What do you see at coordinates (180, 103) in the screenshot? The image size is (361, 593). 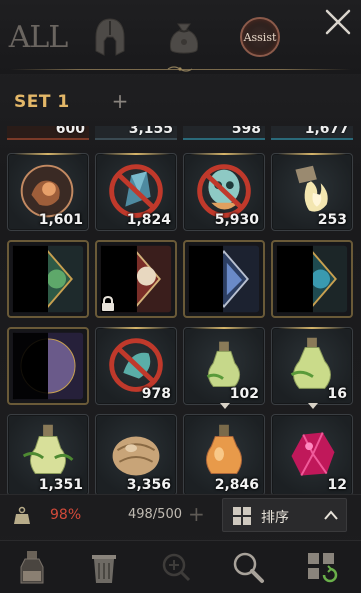 I see `set-row: SET 1 +` at bounding box center [180, 103].